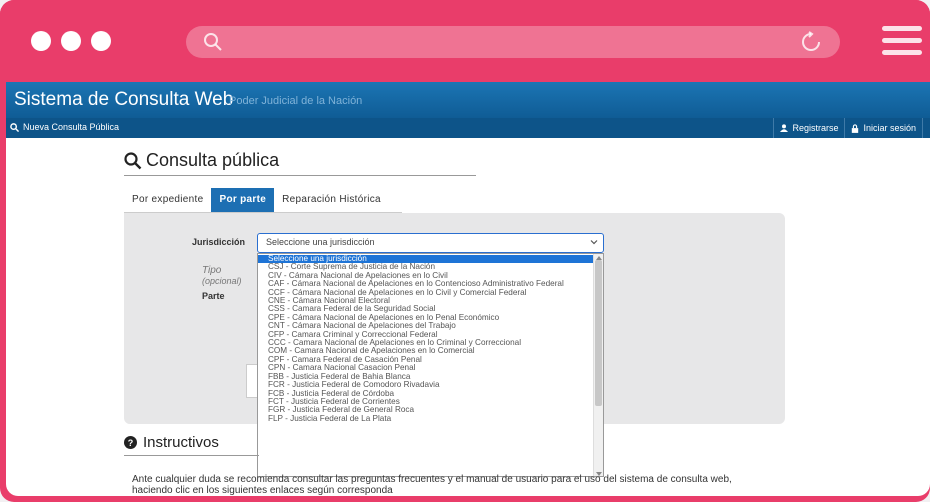 The height and width of the screenshot is (502, 930). Describe the element at coordinates (784, 128) in the screenshot. I see `user-icon` at that location.